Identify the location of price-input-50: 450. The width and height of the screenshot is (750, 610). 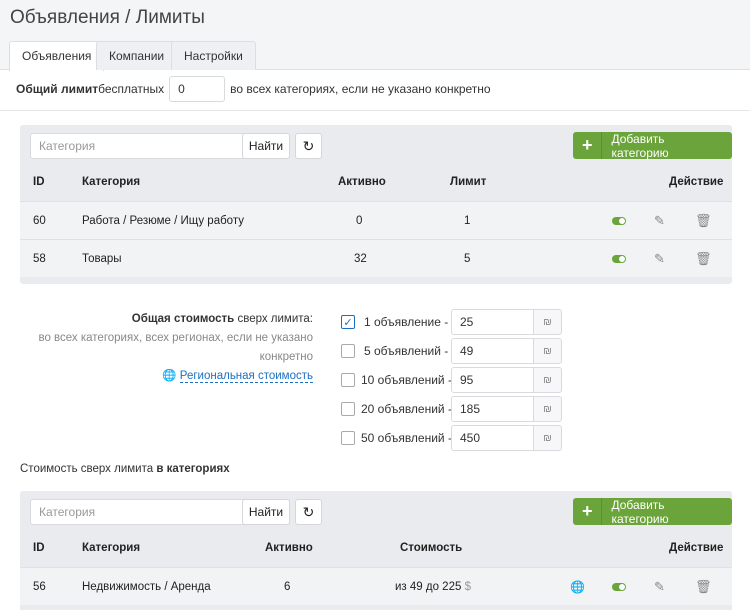
(492, 438).